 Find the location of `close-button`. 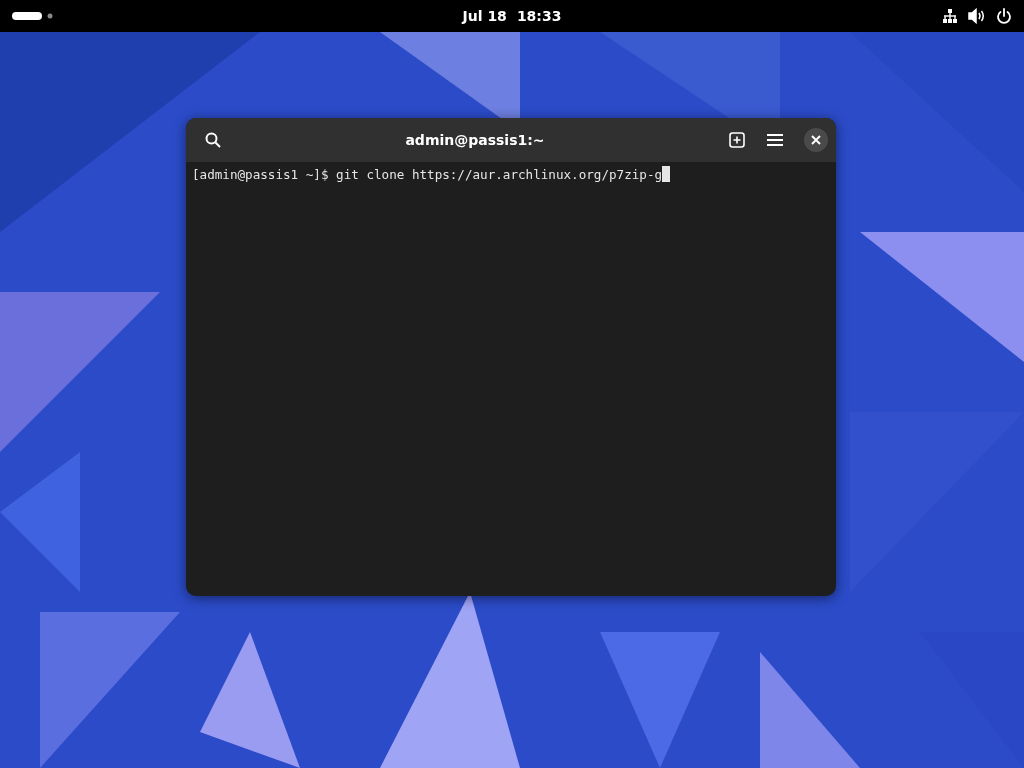

close-button is located at coordinates (816, 140).